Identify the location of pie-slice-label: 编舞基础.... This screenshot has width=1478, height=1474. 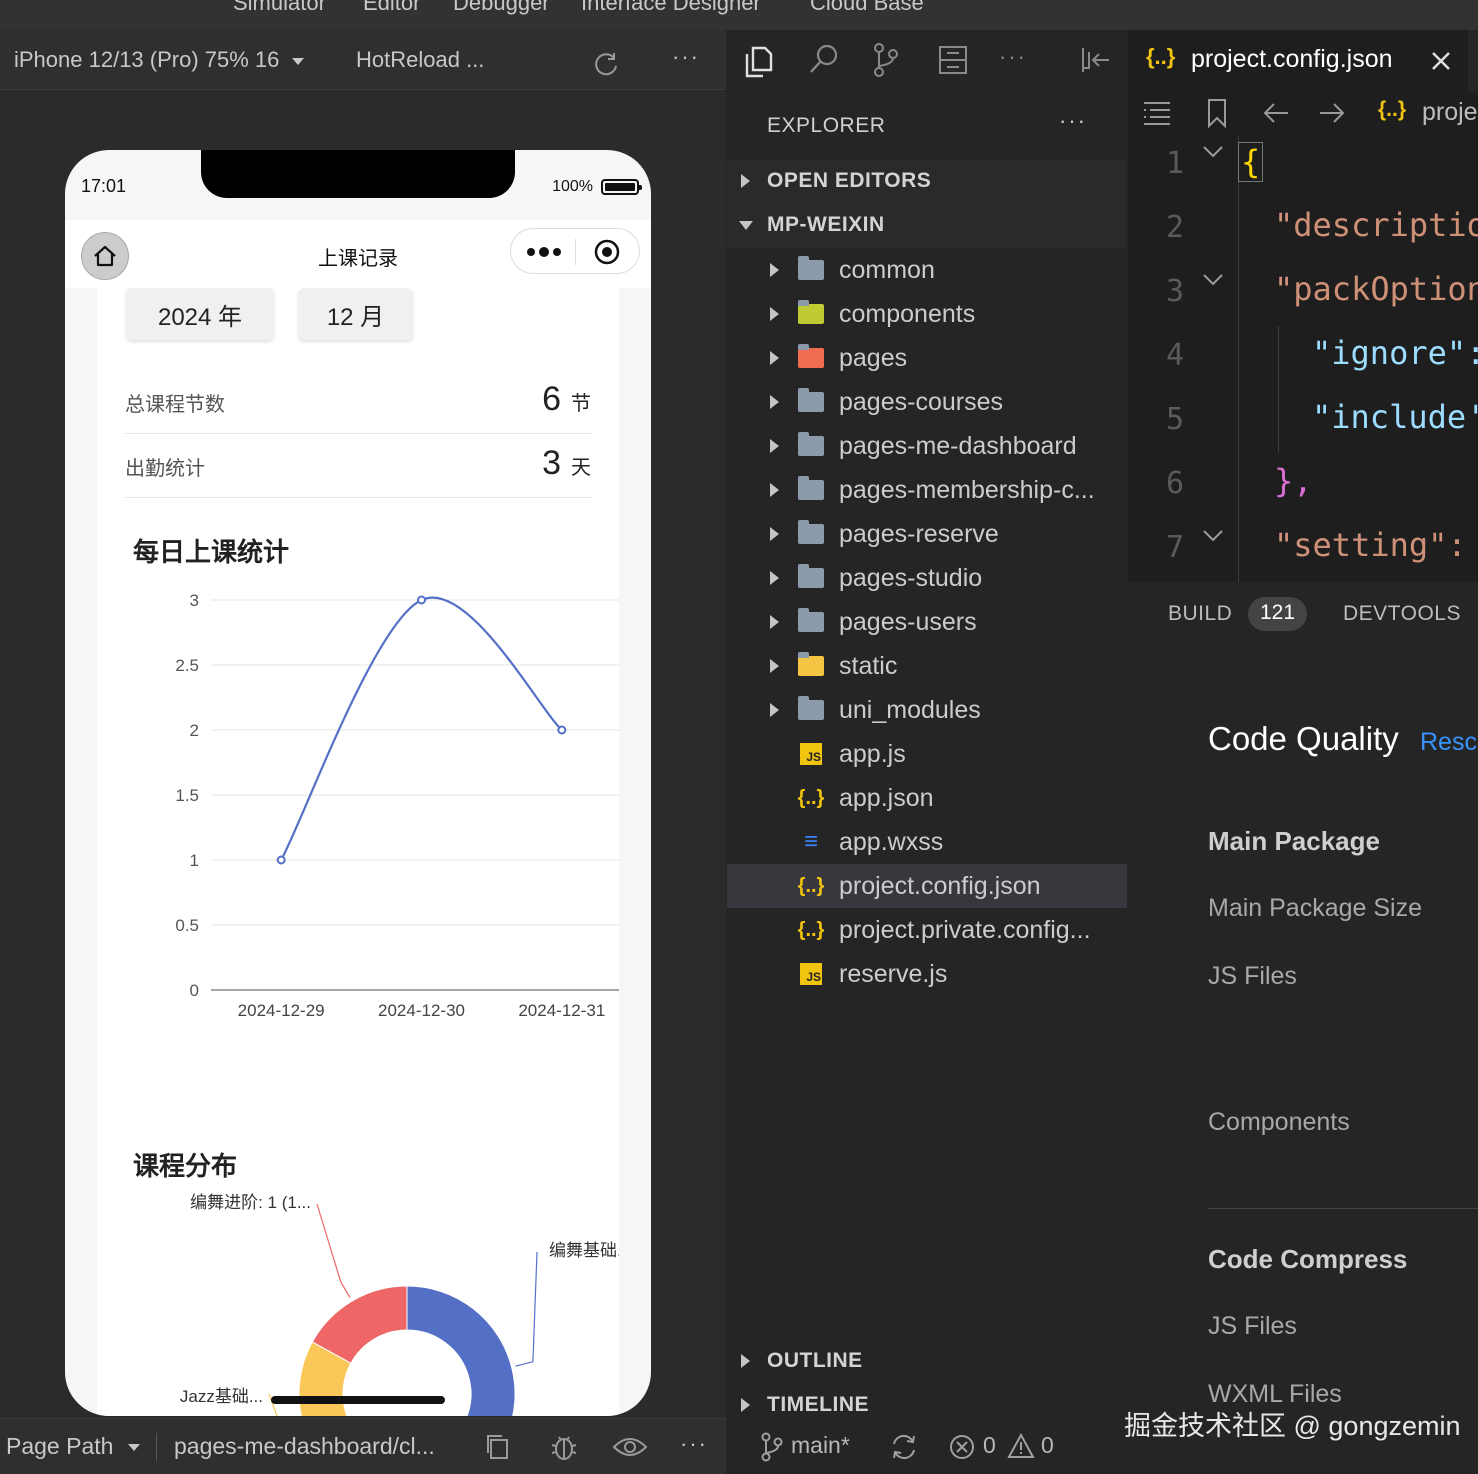
(584, 1250).